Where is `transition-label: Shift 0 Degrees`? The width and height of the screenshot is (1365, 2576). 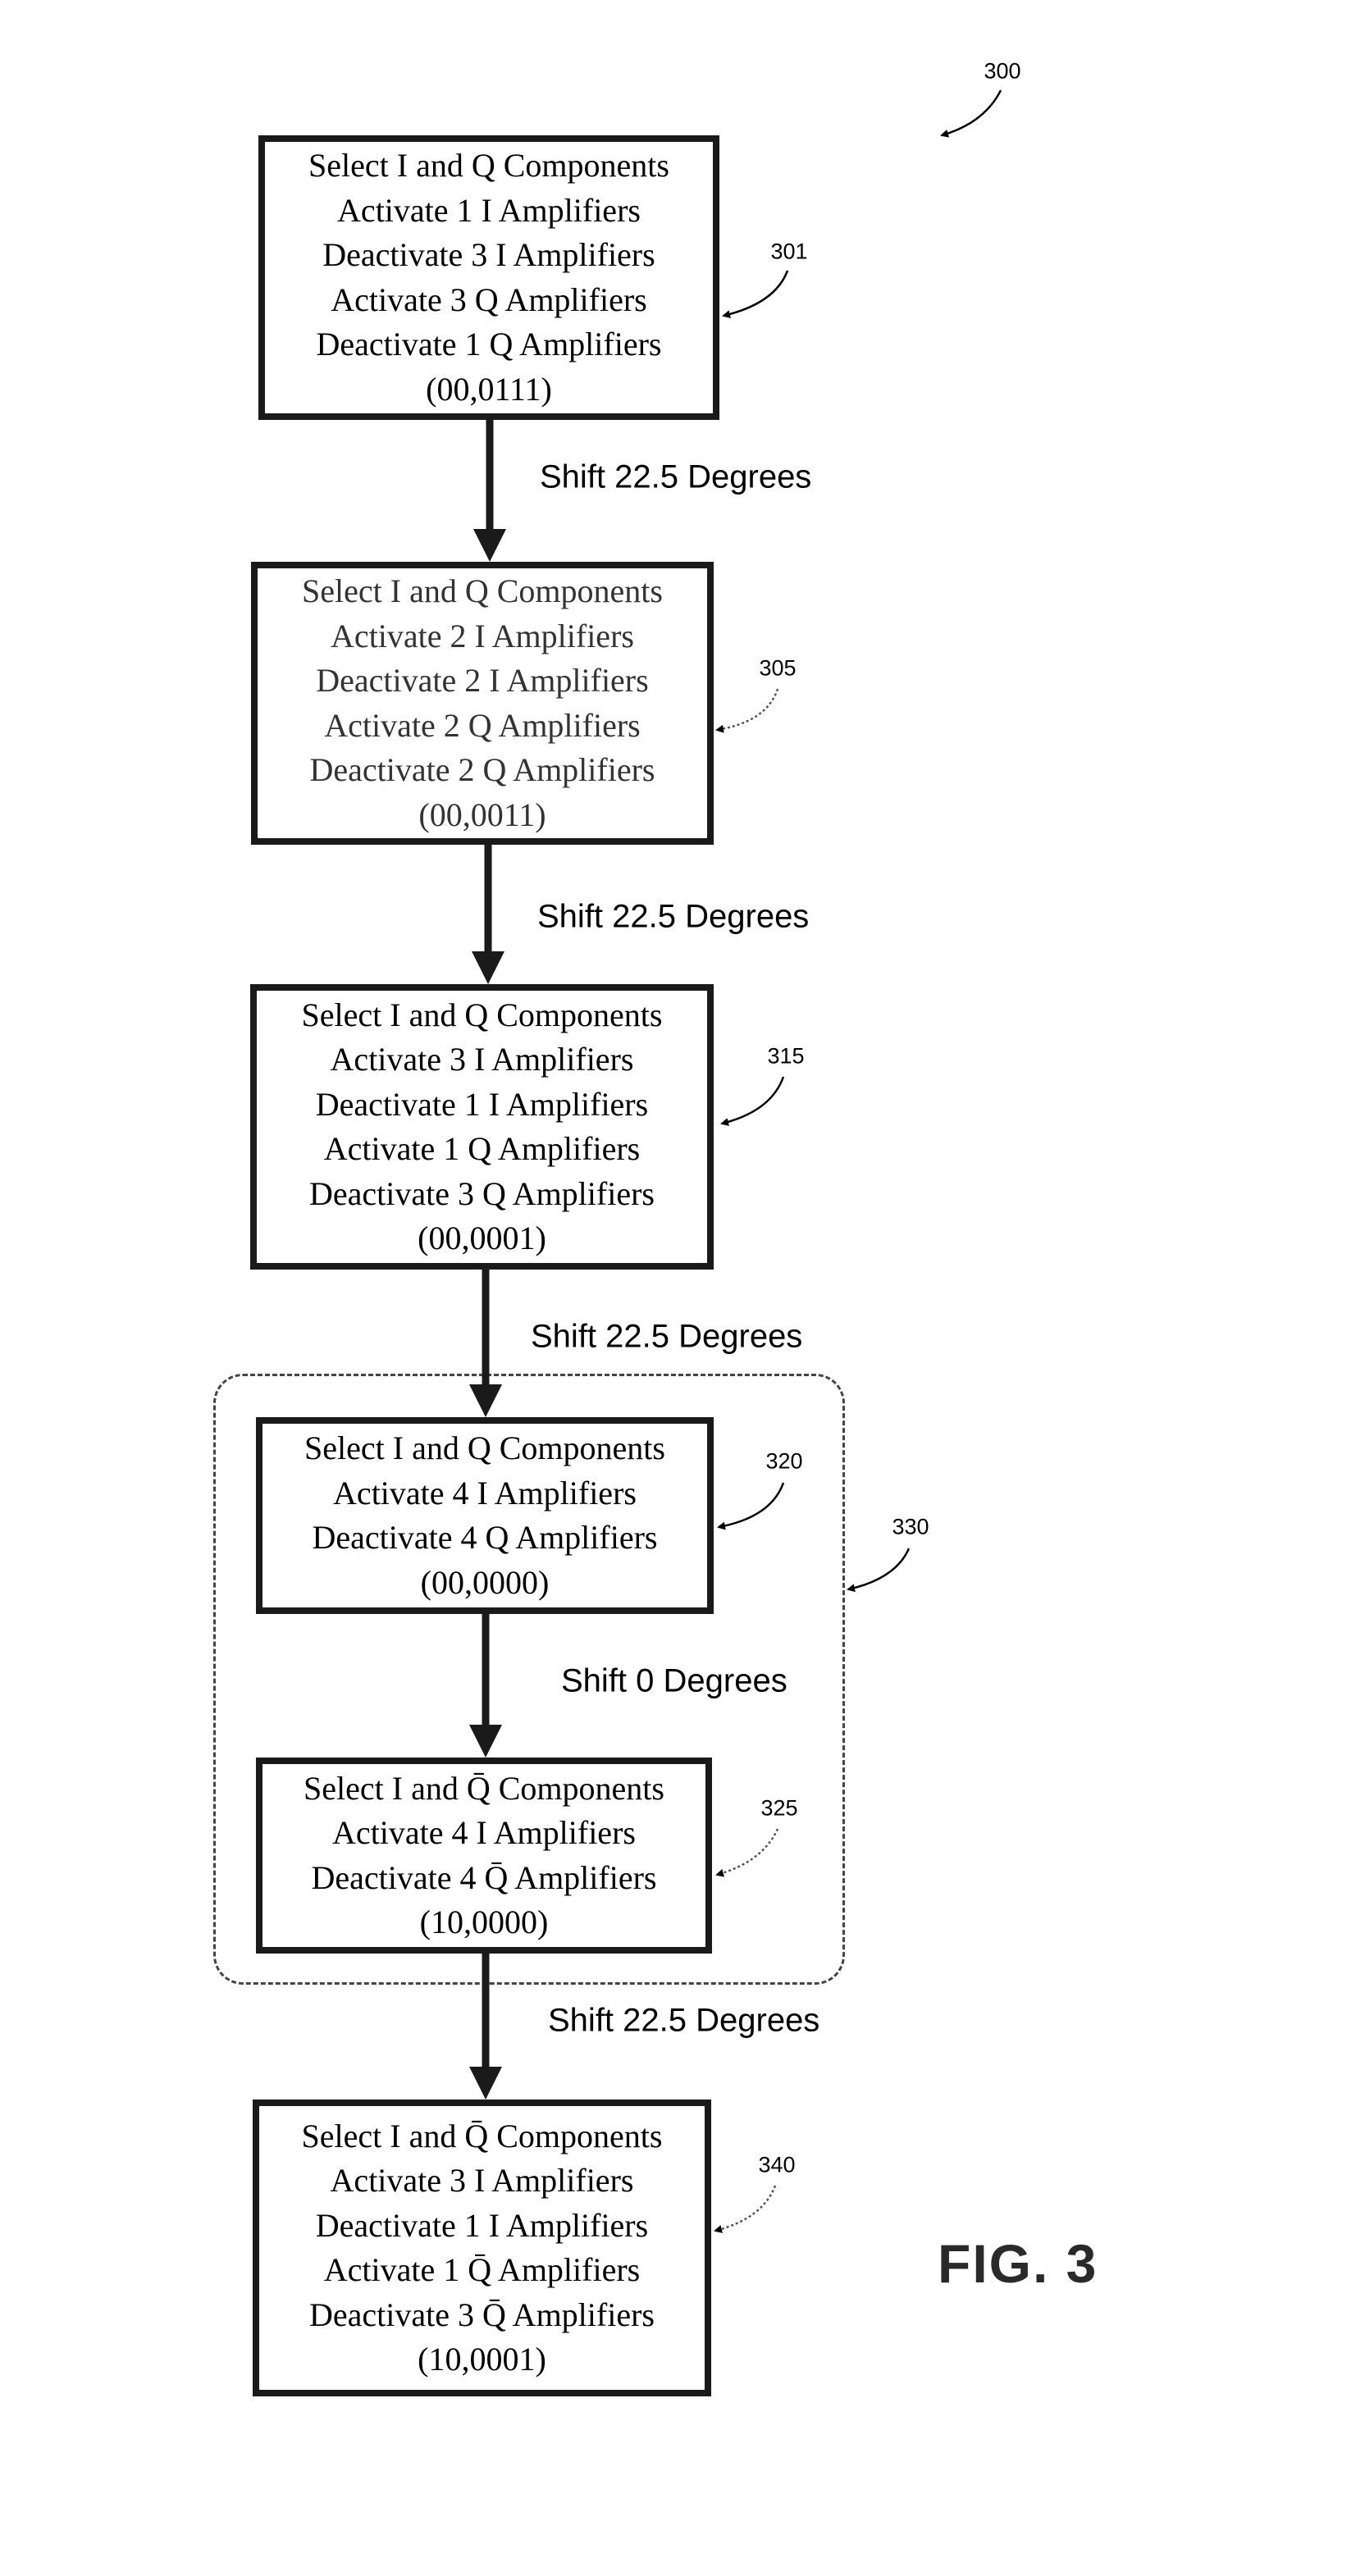
transition-label: Shift 0 Degrees is located at coordinates (674, 1680).